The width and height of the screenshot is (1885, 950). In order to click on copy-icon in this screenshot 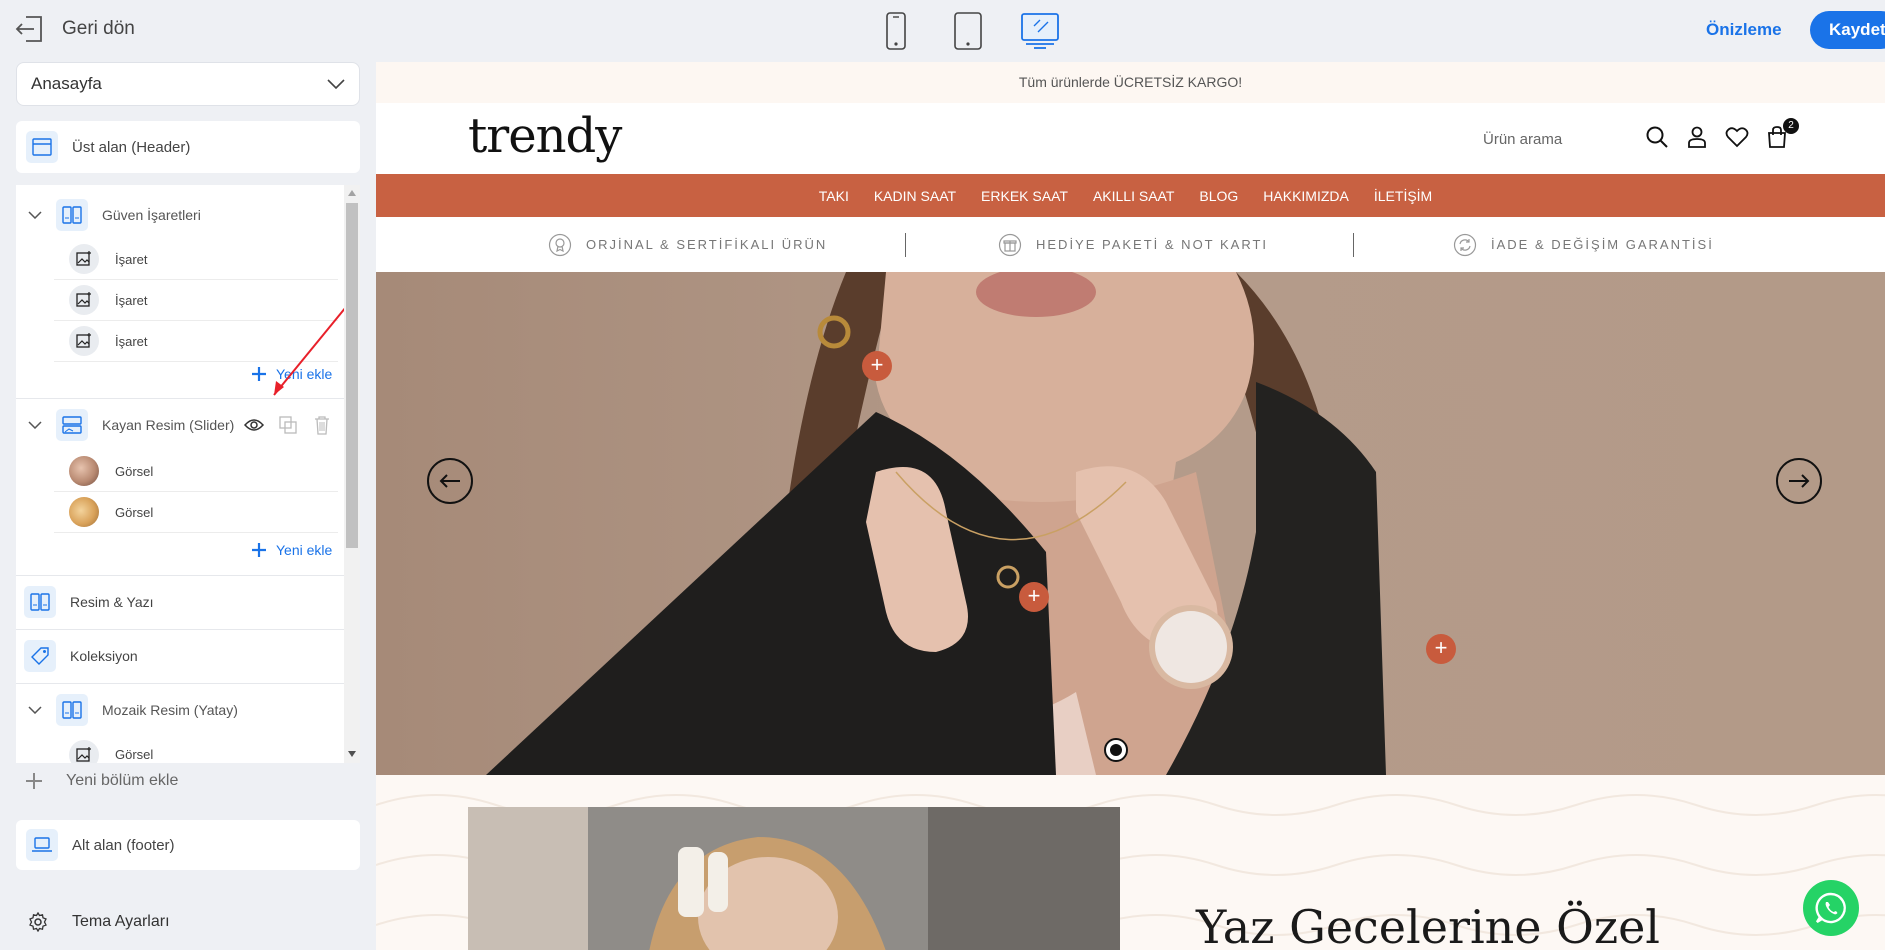, I will do `click(288, 425)`.